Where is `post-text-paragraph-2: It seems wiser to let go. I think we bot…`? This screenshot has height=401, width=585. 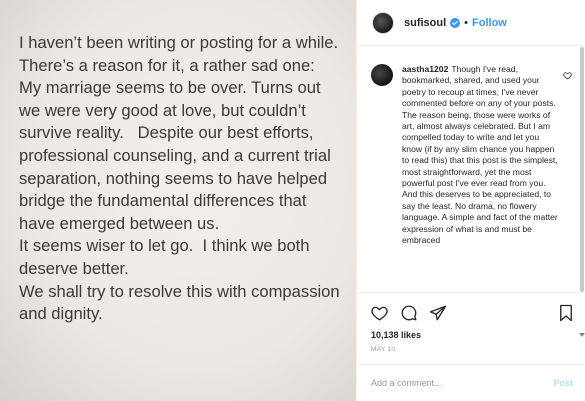 post-text-paragraph-2: It seems wiser to let go. I think we bot… is located at coordinates (167, 257).